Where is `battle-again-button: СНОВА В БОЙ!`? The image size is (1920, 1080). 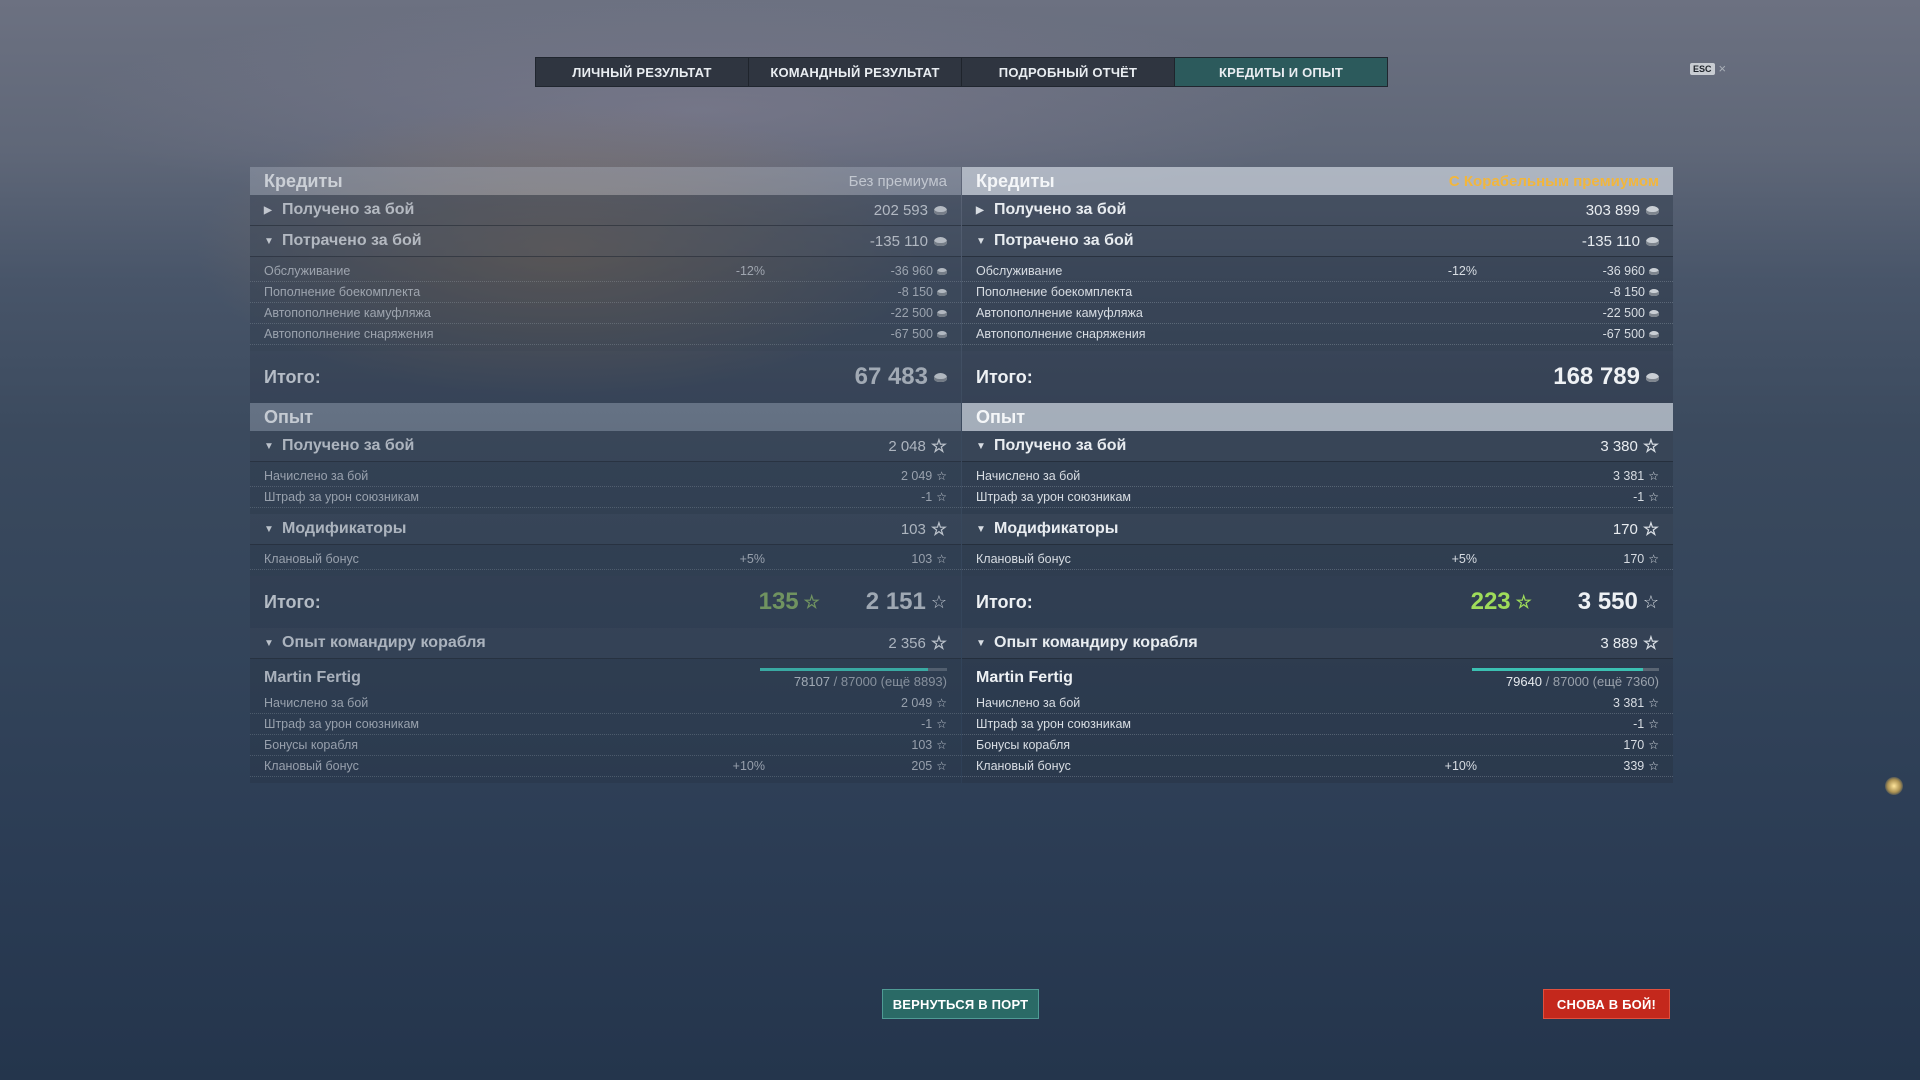 battle-again-button: СНОВА В БОЙ! is located at coordinates (1606, 1004).